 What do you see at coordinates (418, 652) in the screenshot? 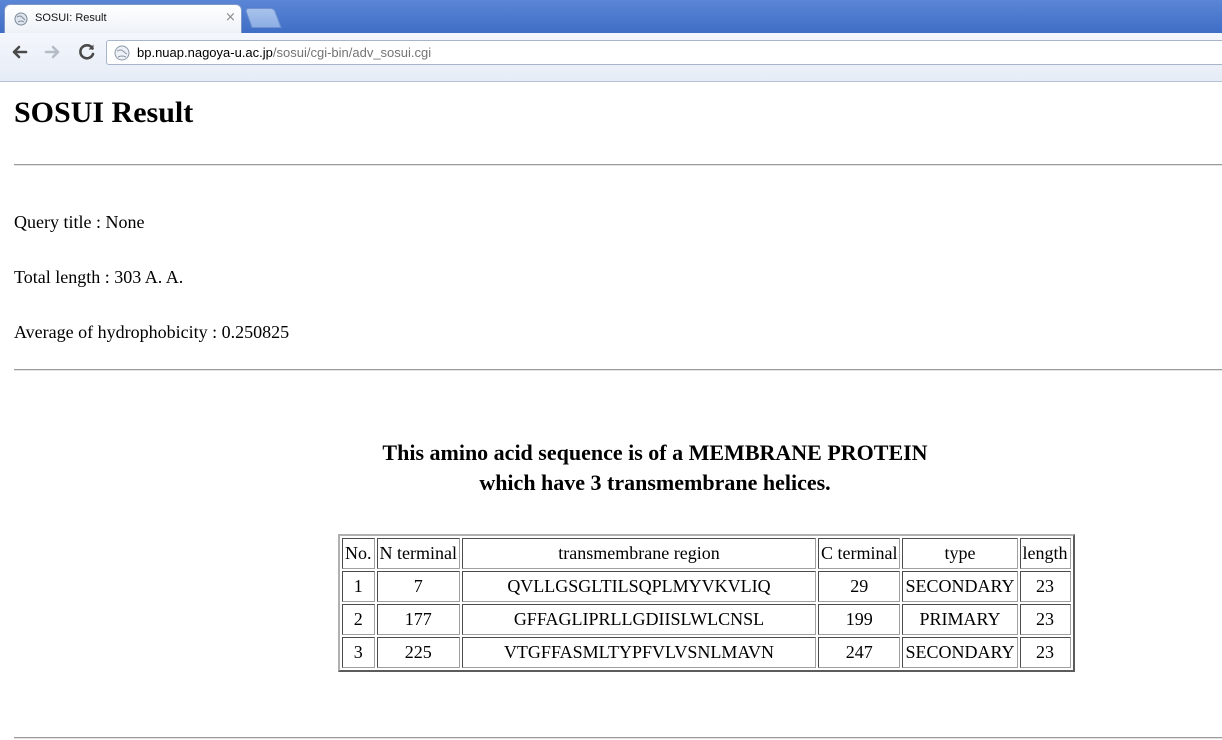
I see `cell-n-terminal: 225` at bounding box center [418, 652].